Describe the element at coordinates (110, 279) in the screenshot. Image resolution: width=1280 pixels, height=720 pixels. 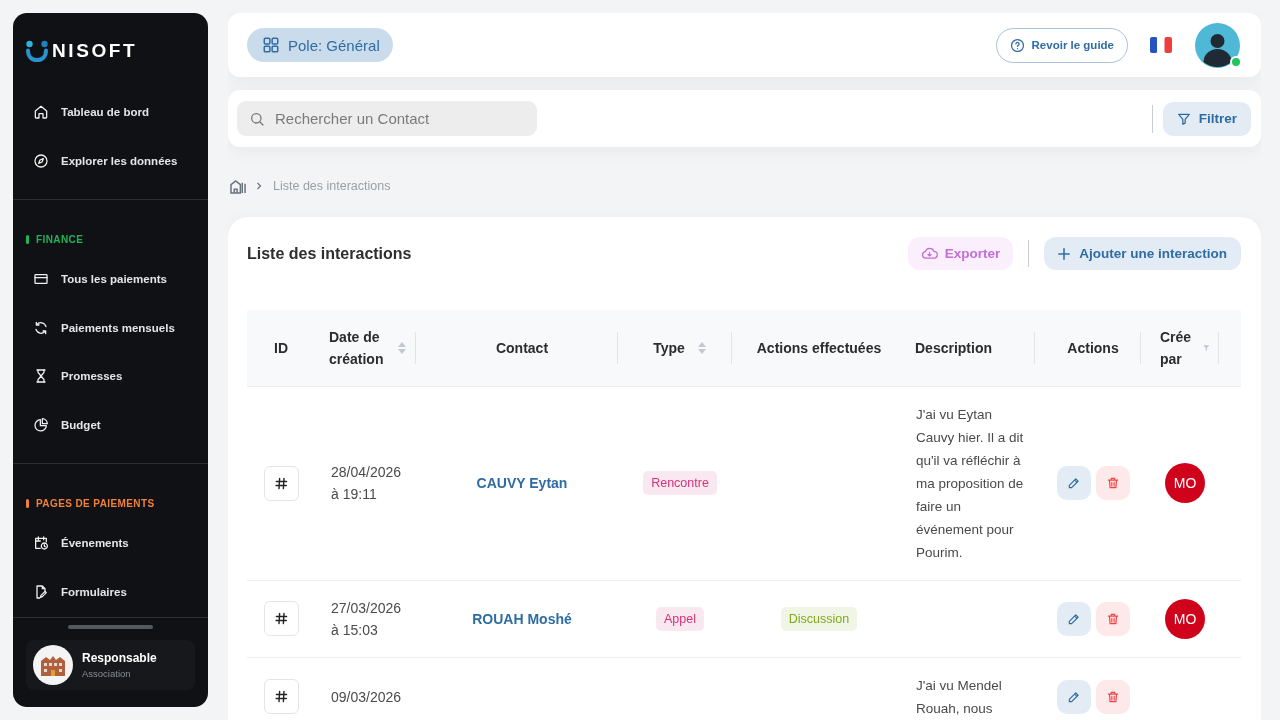
I see `nav-item: Tous les paiements` at that location.